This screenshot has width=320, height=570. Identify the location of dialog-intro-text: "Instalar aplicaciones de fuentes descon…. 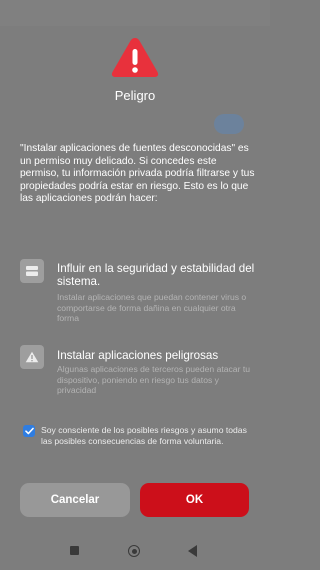
(137, 174).